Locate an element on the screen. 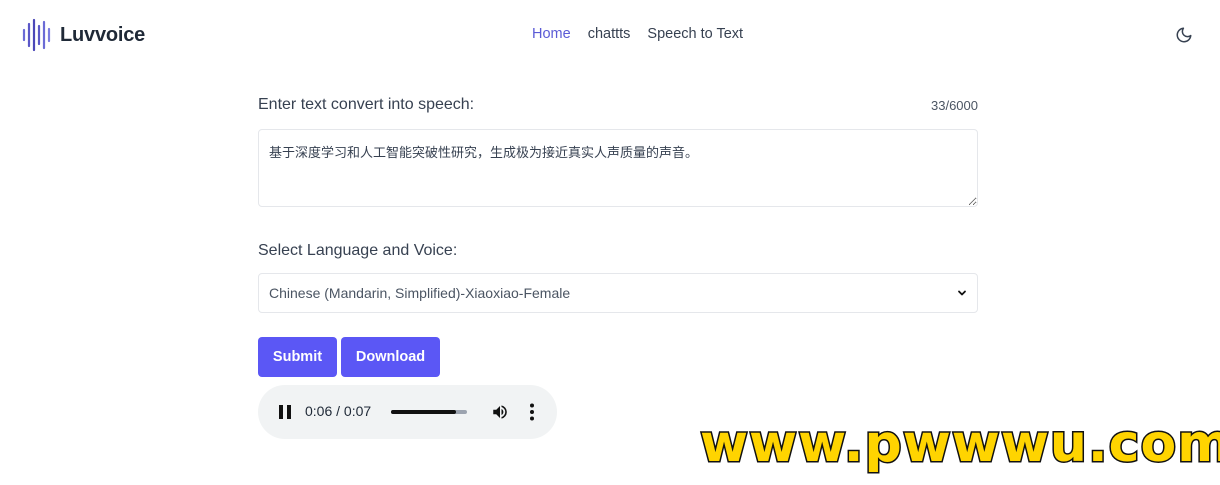 The image size is (1220, 485). audio-progress-bar is located at coordinates (429, 412).